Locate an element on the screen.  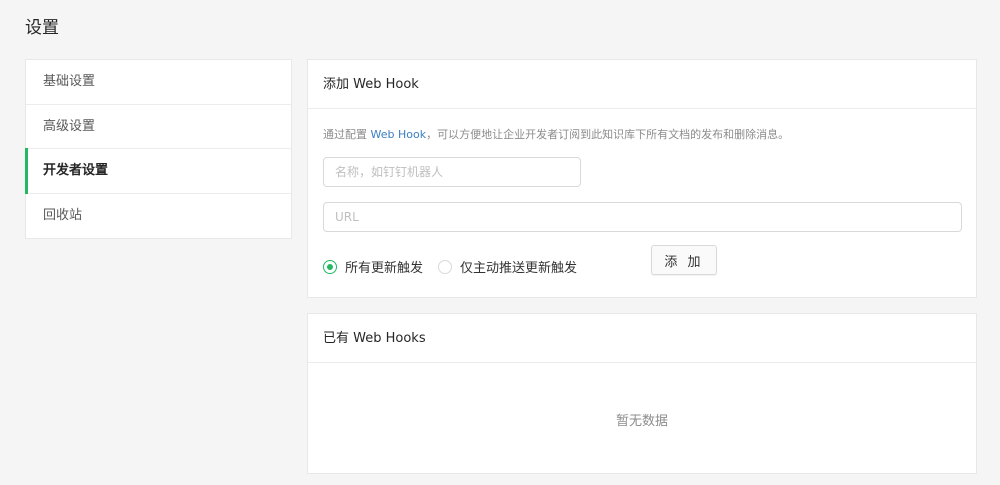
empty-state-text: 暂无数据 is located at coordinates (641, 421).